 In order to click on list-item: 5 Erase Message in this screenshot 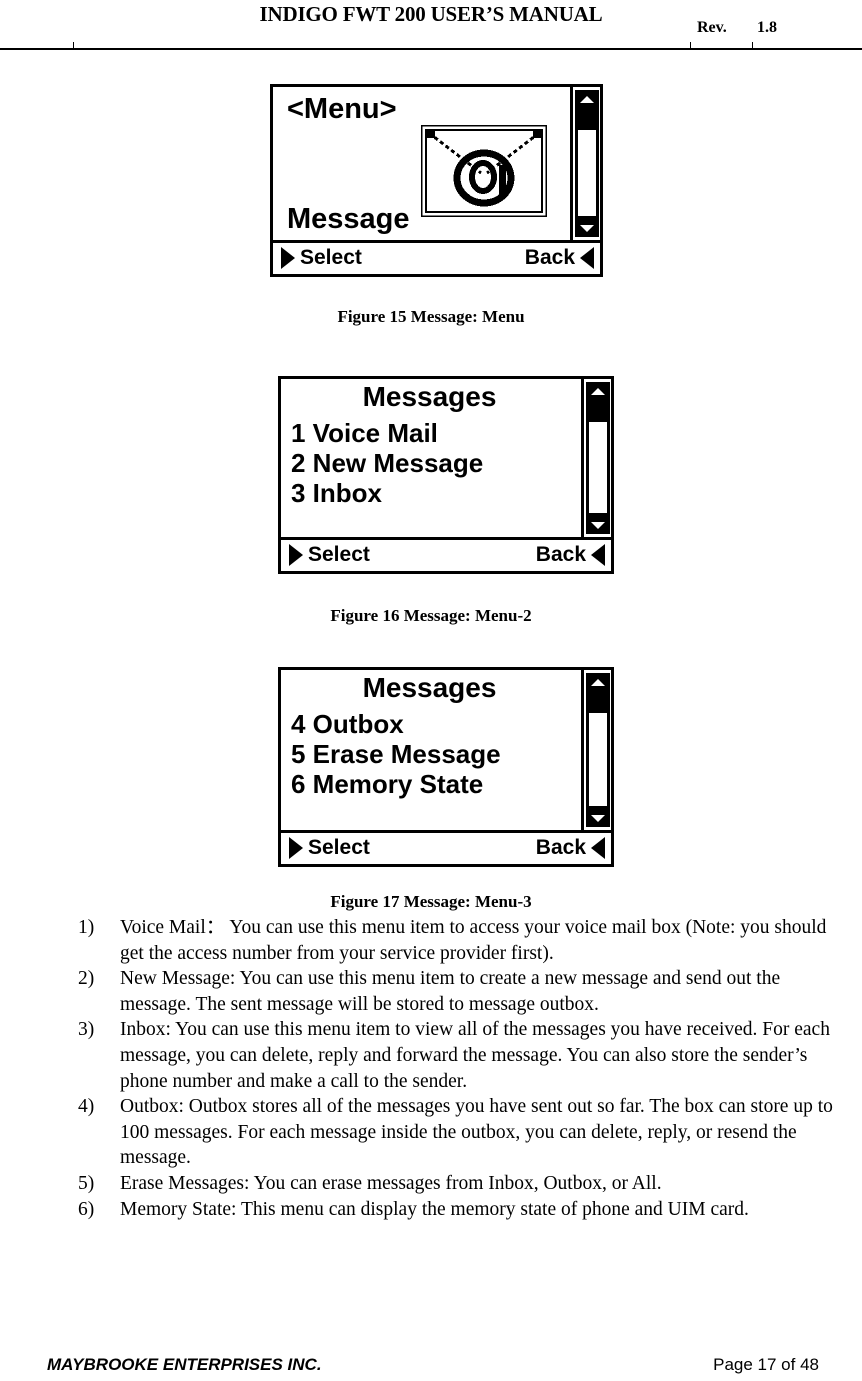, I will do `click(396, 754)`.